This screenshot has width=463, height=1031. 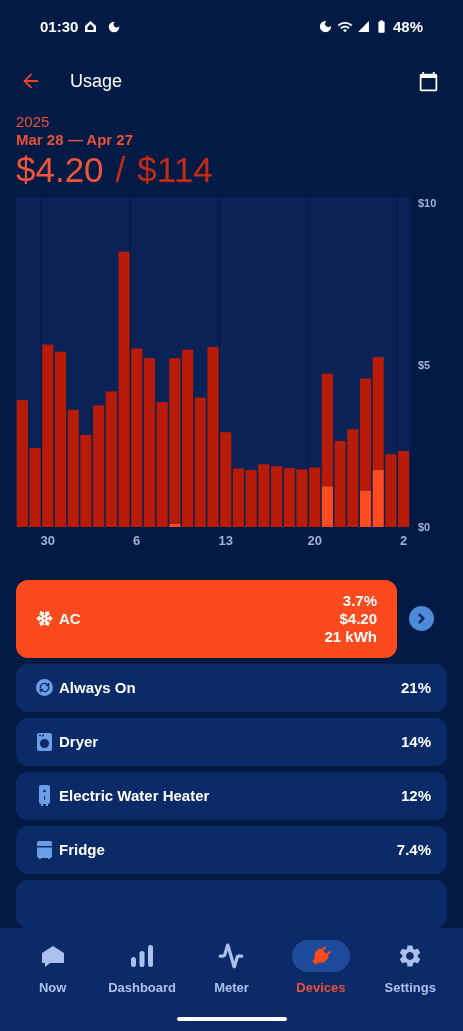 What do you see at coordinates (410, 968) in the screenshot?
I see `nav-tab: Settings` at bounding box center [410, 968].